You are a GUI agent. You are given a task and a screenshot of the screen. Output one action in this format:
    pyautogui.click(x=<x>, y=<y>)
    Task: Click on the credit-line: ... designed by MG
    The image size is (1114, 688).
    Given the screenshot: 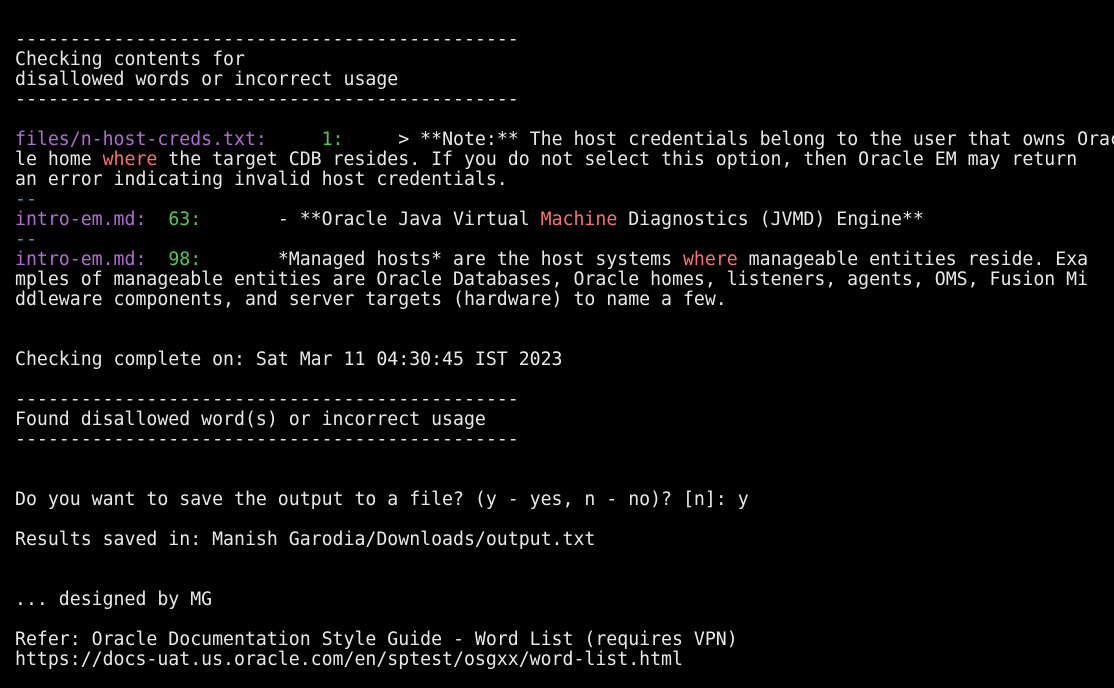 What is the action you would take?
    pyautogui.click(x=114, y=600)
    